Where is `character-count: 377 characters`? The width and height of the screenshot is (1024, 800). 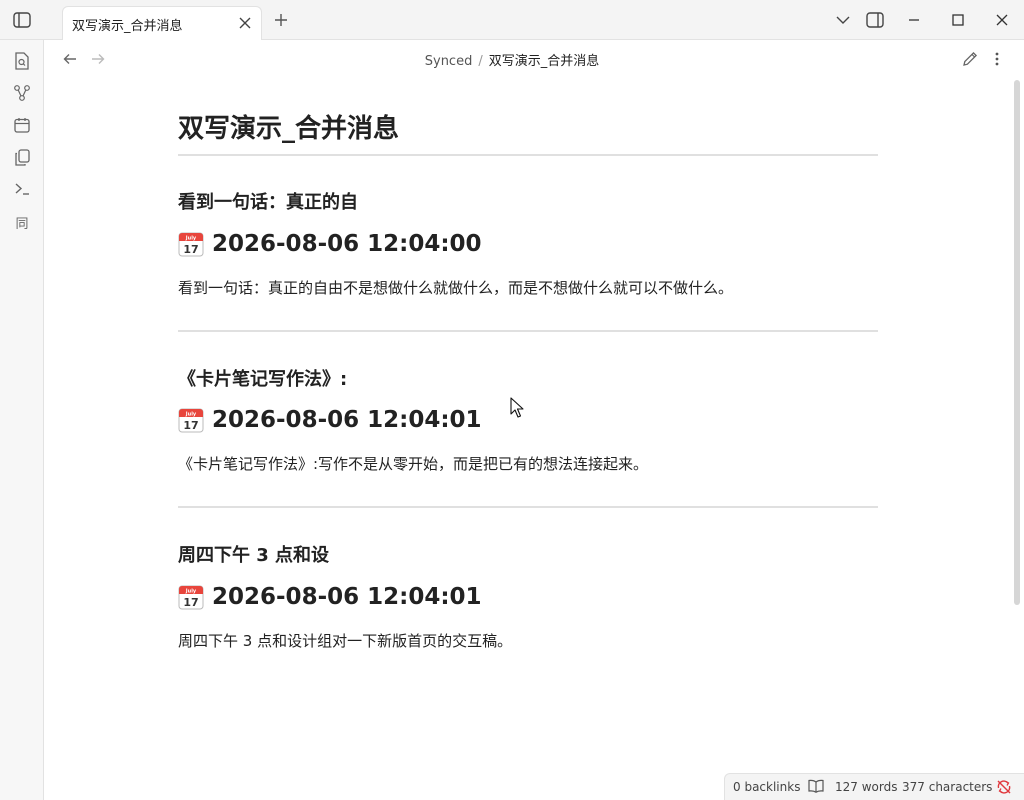 character-count: 377 characters is located at coordinates (947, 787).